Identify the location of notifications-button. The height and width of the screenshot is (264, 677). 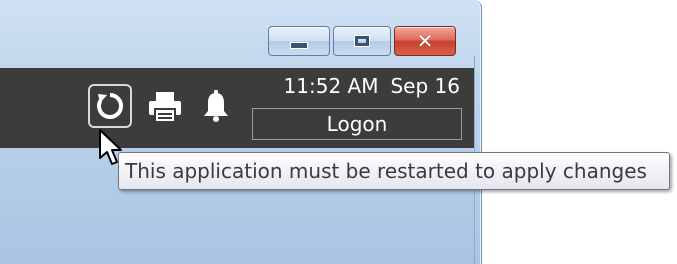
(216, 106).